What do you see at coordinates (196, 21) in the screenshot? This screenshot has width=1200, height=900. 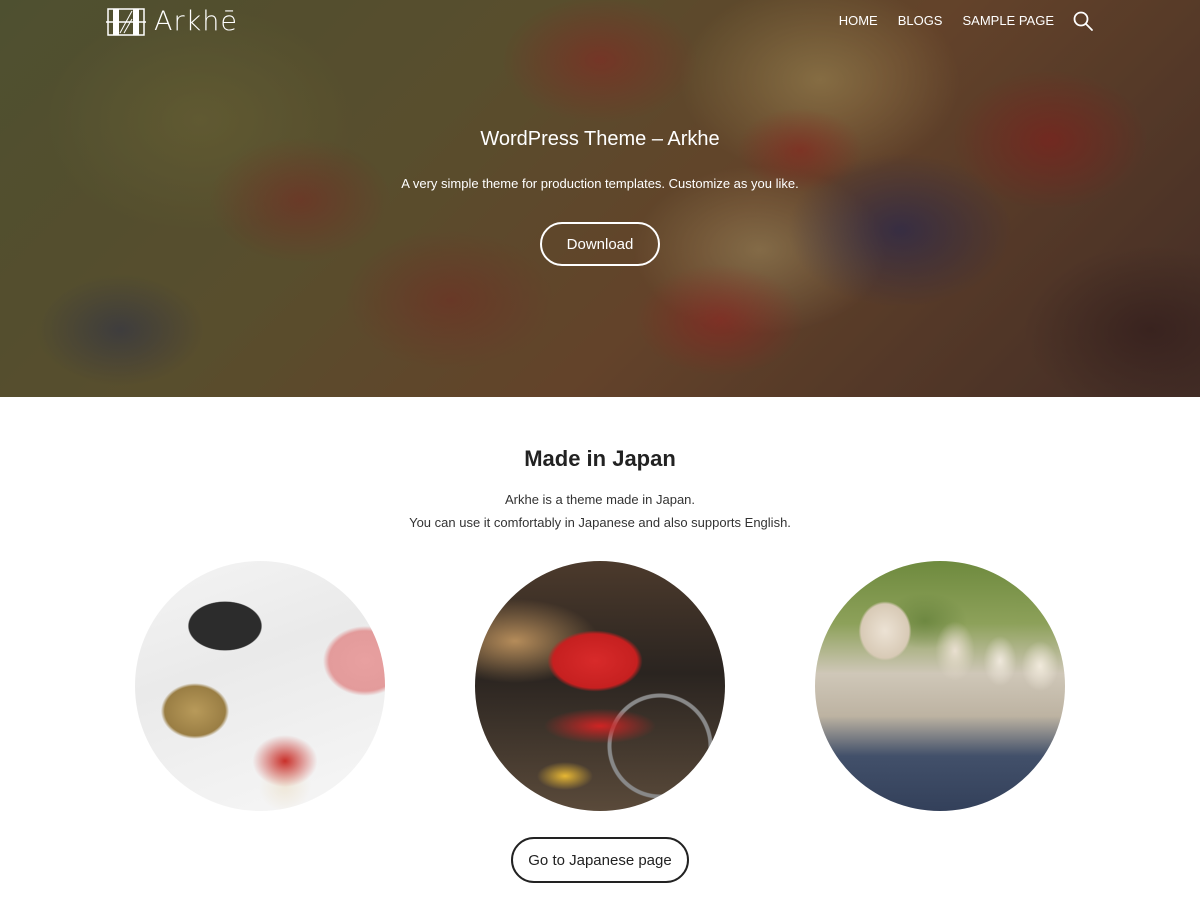 I see `logo-text: Arkhē` at bounding box center [196, 21].